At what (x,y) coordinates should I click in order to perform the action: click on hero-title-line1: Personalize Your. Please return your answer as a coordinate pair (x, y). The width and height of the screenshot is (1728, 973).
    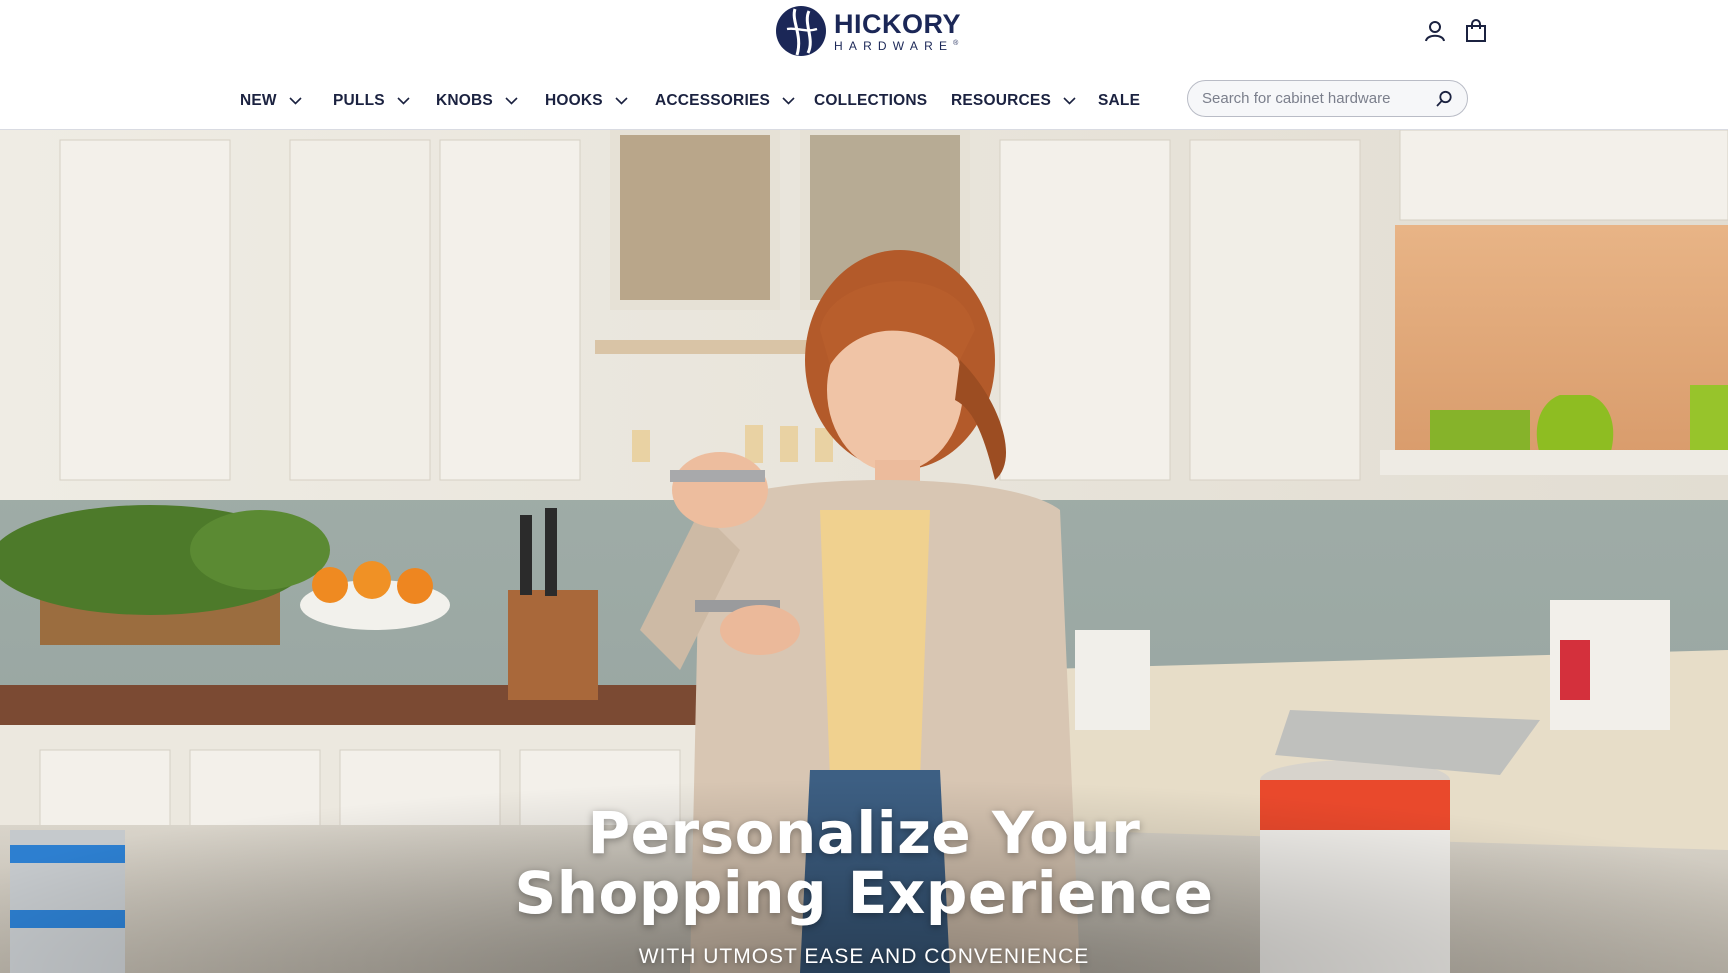
    Looking at the image, I should click on (864, 833).